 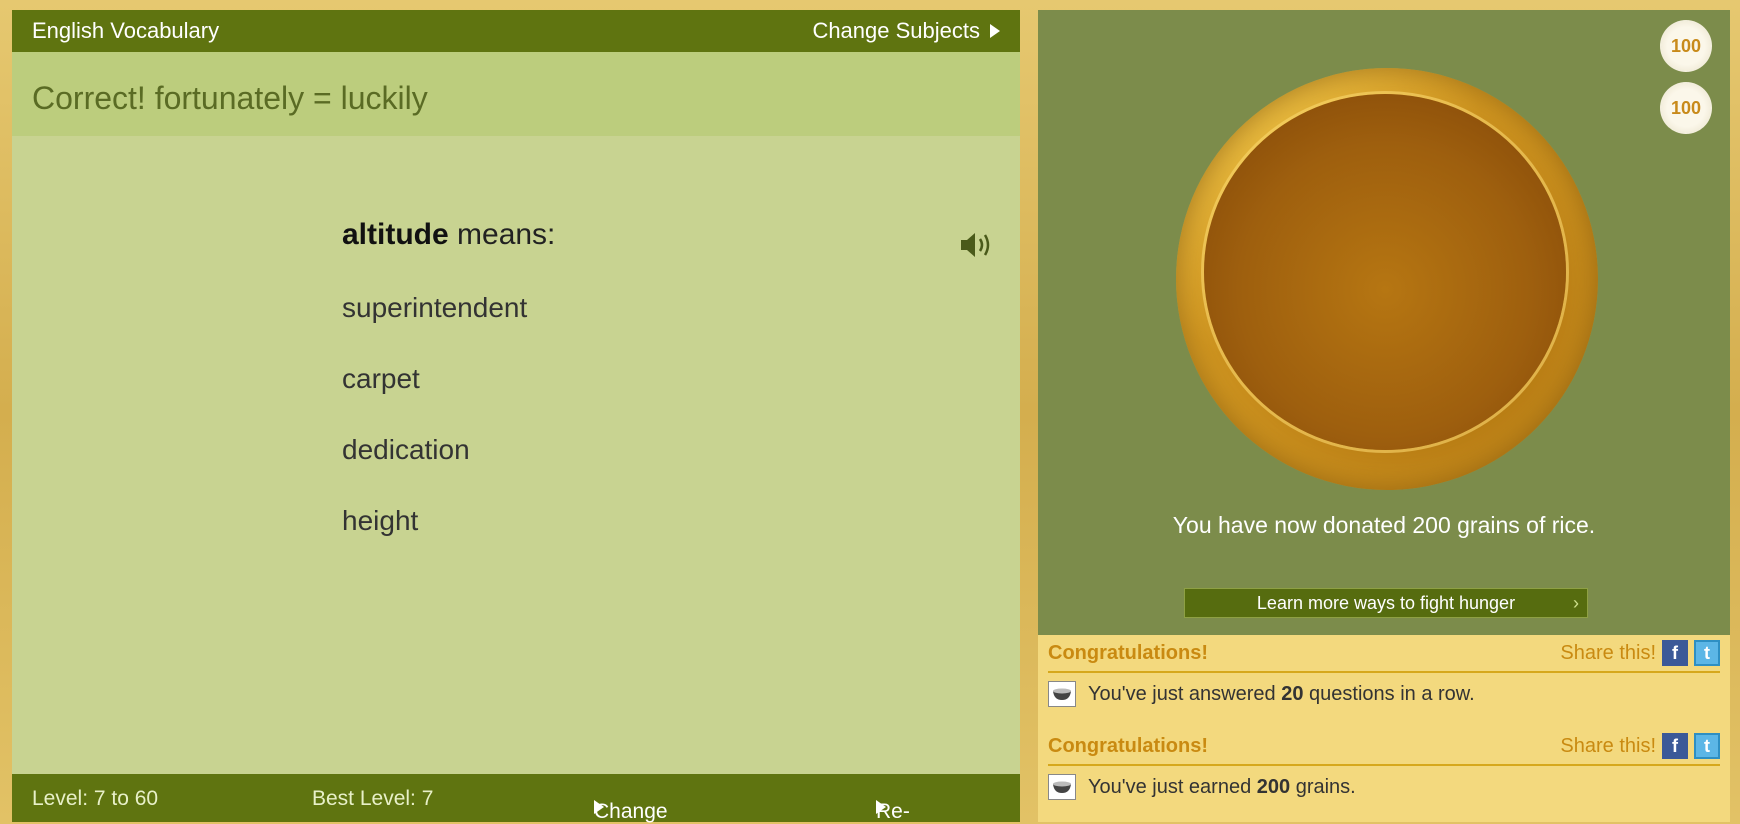 What do you see at coordinates (977, 245) in the screenshot?
I see `speaker-icon` at bounding box center [977, 245].